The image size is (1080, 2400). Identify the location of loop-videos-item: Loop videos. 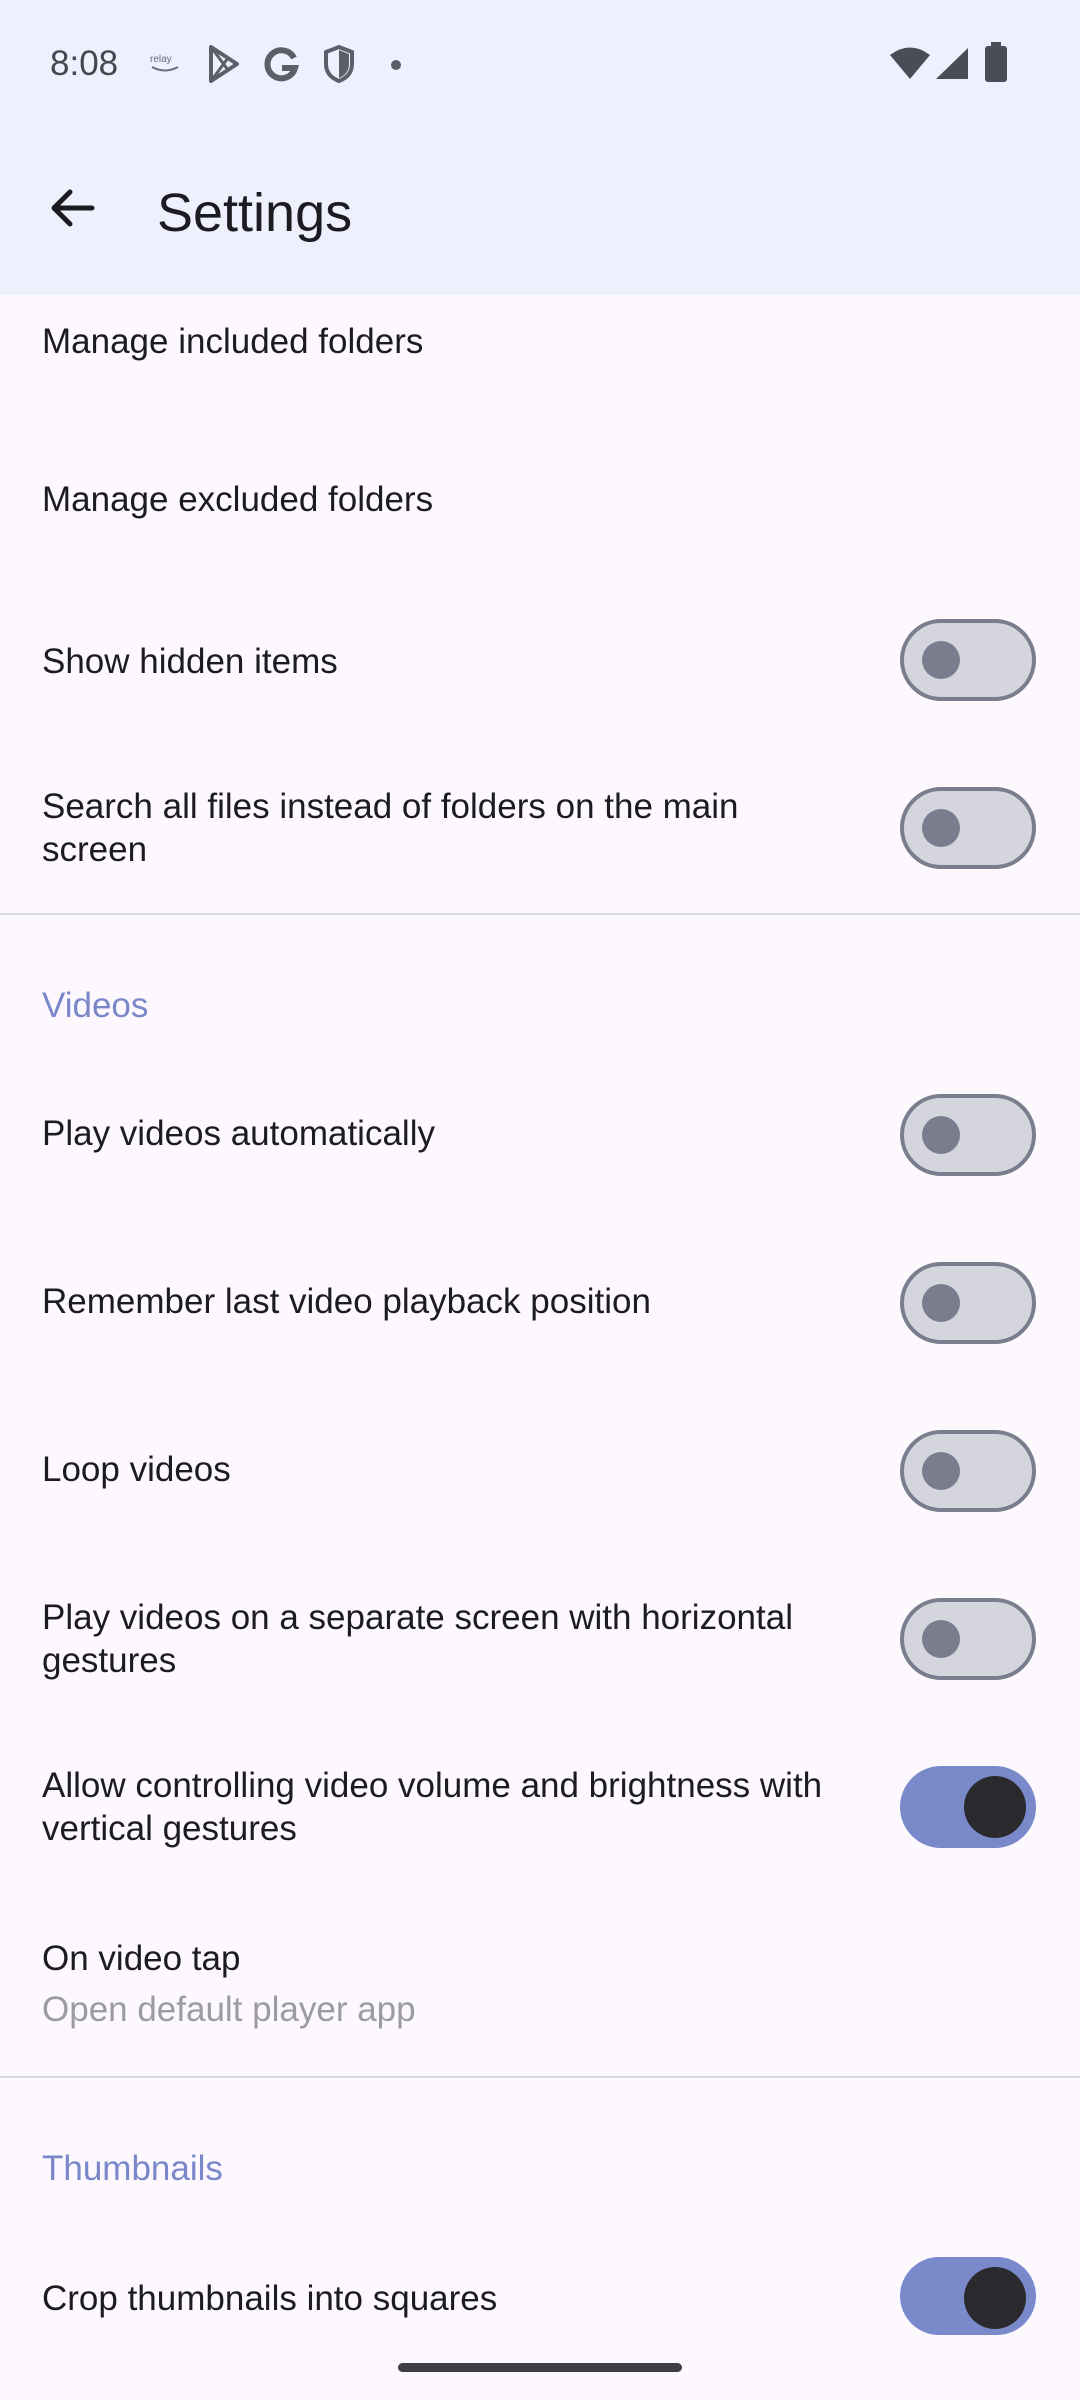
(540, 1471).